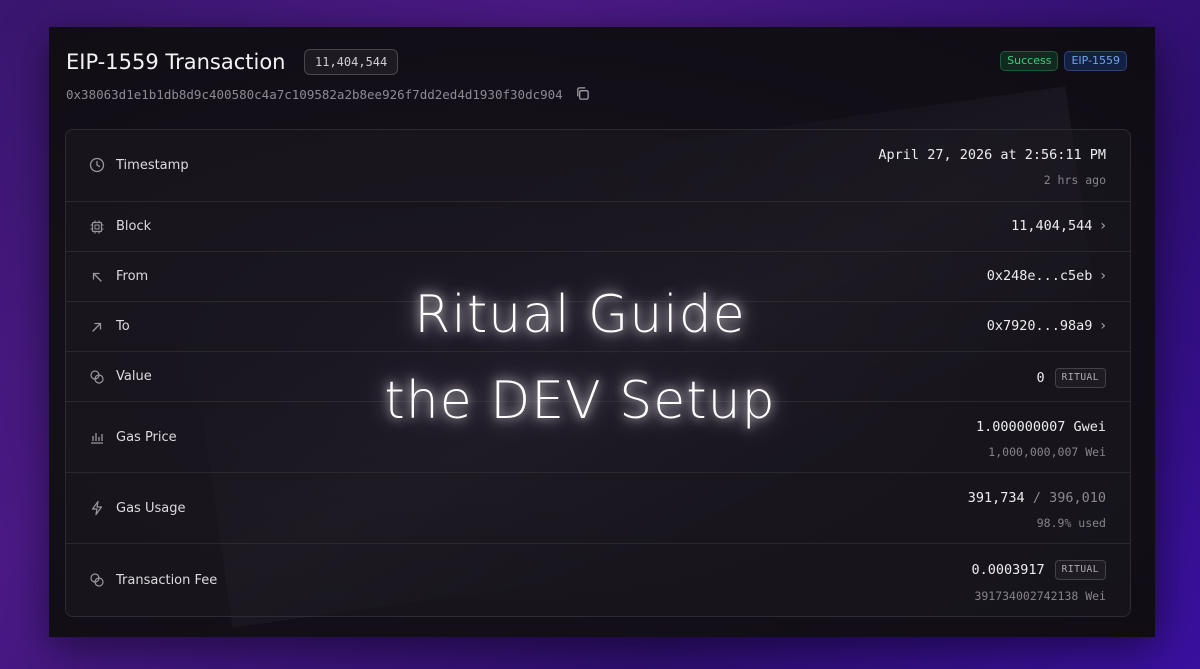 Image resolution: width=1200 pixels, height=669 pixels. What do you see at coordinates (1029, 61) in the screenshot?
I see `status-badge: Success` at bounding box center [1029, 61].